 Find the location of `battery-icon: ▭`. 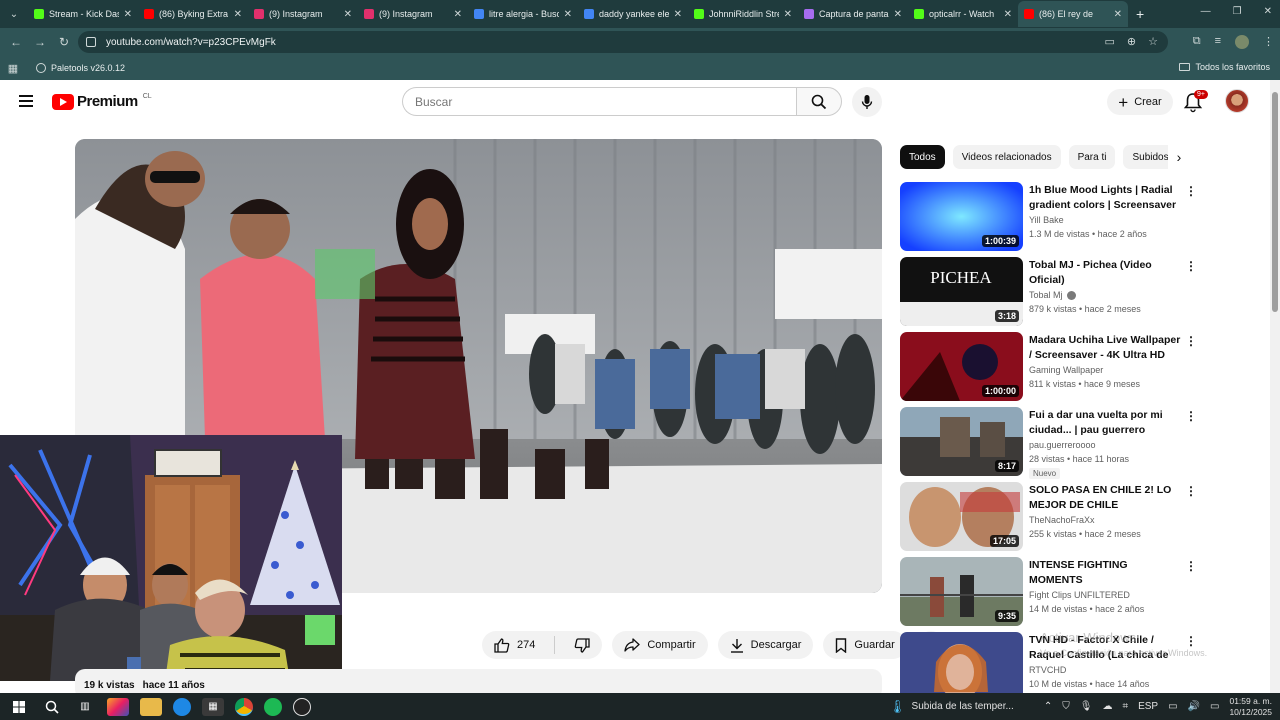

battery-icon: ▭ is located at coordinates (1214, 706).